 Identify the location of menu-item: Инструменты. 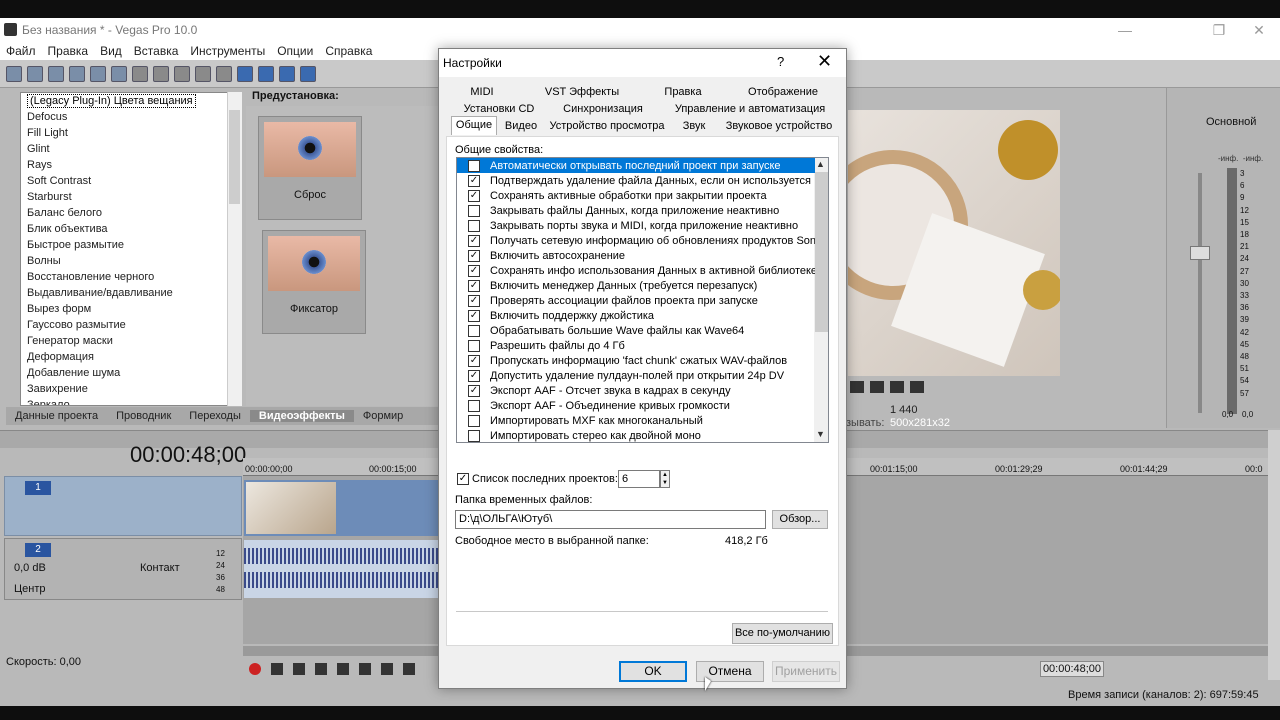
(227, 51).